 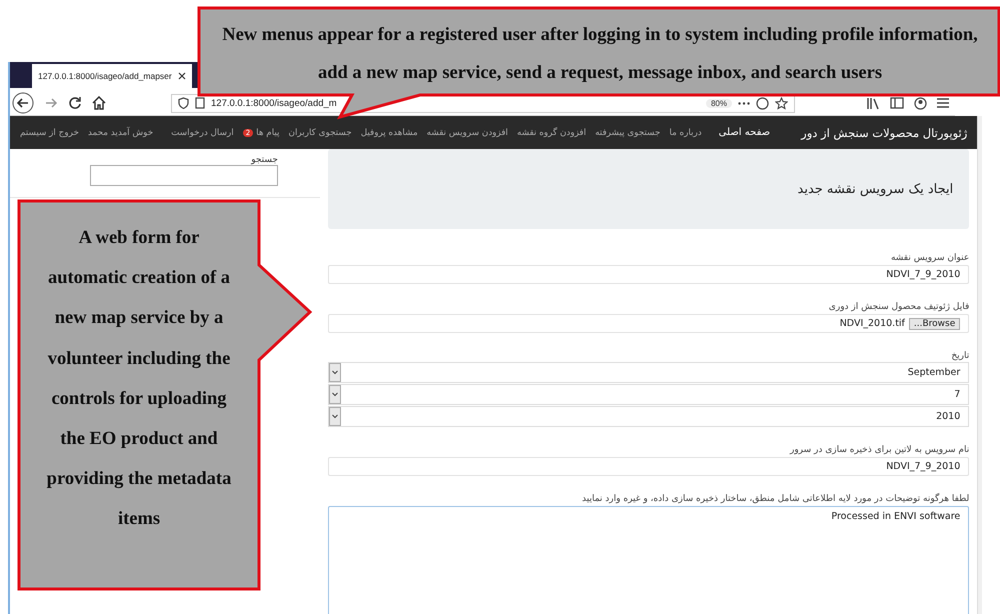 What do you see at coordinates (99, 103) in the screenshot?
I see `home-icon` at bounding box center [99, 103].